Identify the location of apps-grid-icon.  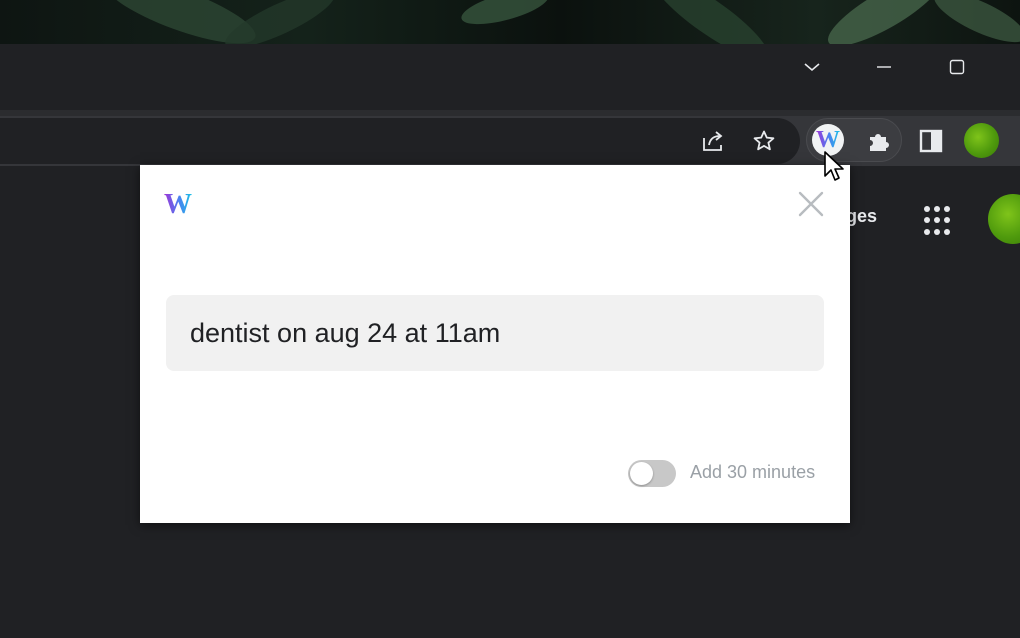
(939, 221).